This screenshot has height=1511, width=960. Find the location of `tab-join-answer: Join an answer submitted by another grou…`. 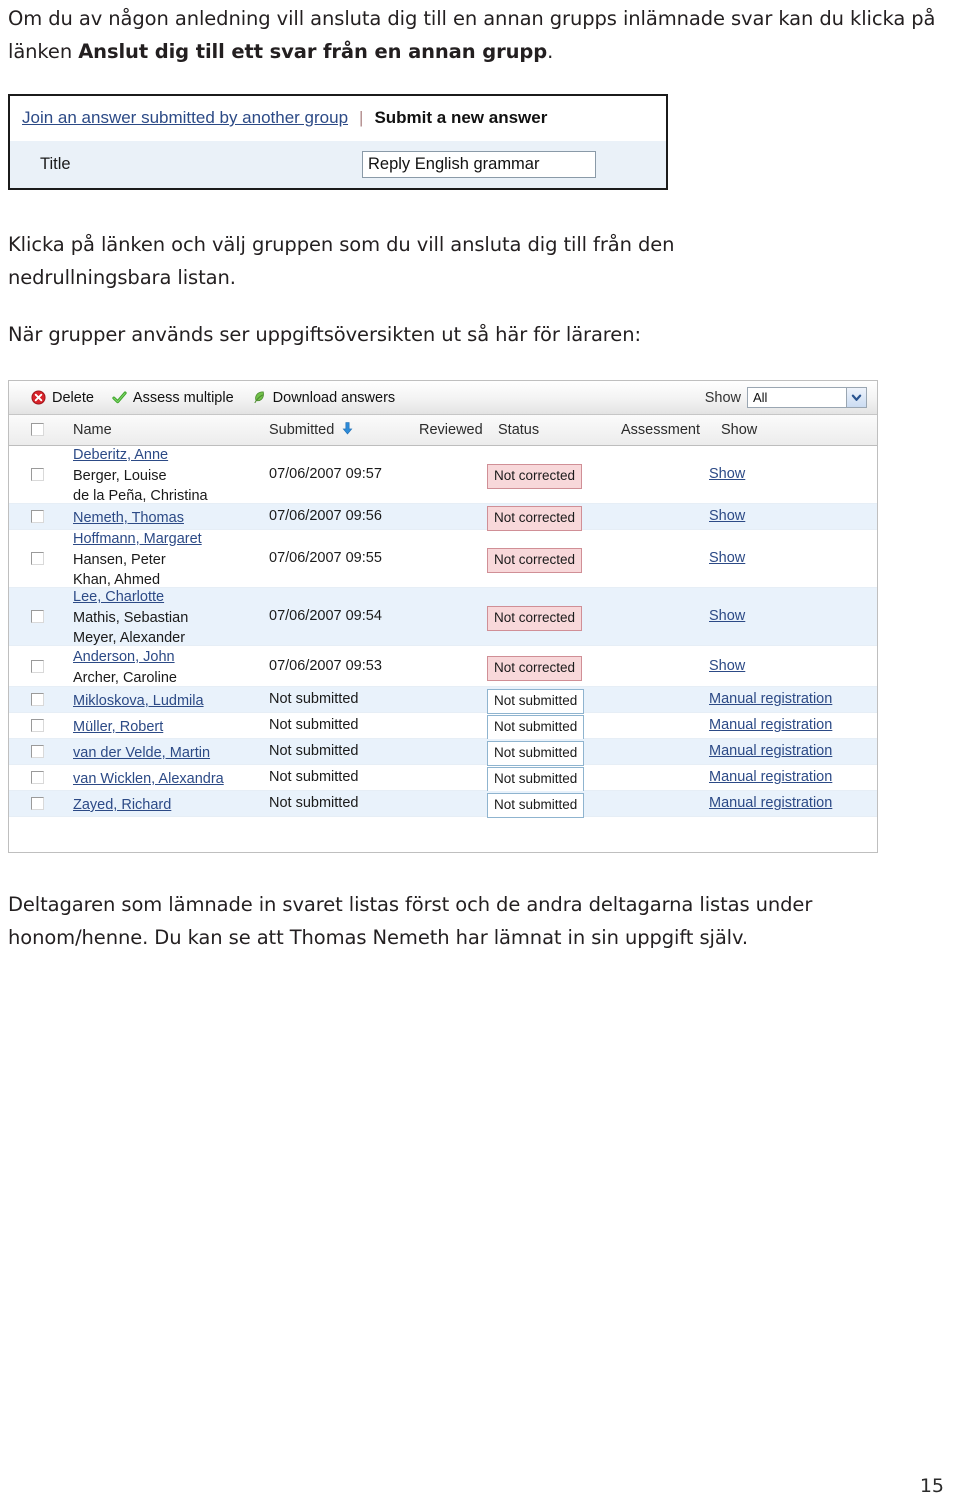

tab-join-answer: Join an answer submitted by another grou… is located at coordinates (185, 118).